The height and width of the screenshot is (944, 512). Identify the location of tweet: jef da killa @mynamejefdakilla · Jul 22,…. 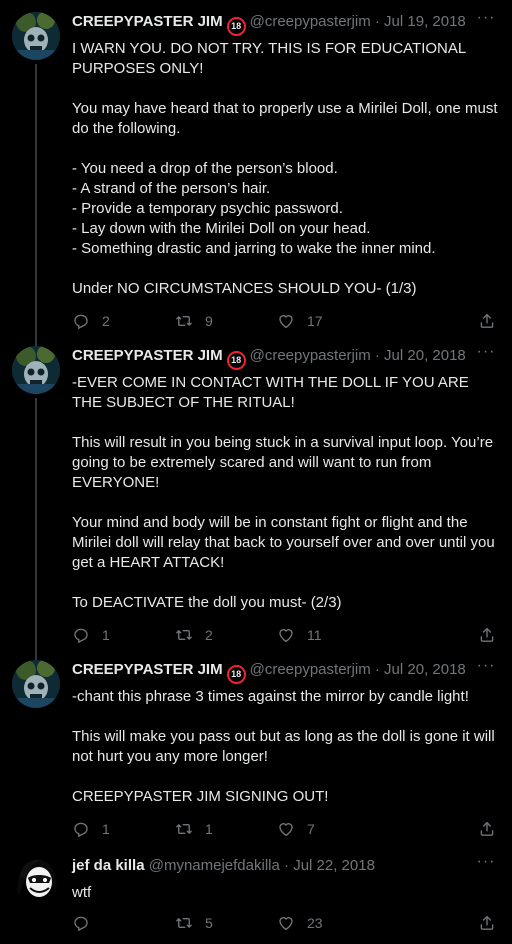
(256, 897).